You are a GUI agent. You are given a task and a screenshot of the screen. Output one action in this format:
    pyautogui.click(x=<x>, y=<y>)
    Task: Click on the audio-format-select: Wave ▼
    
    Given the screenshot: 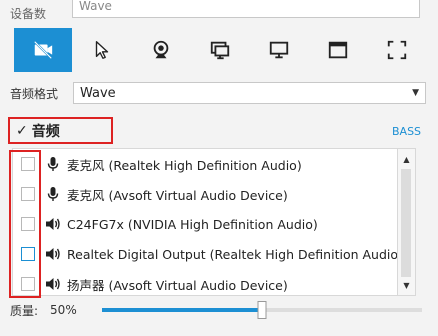 What is the action you would take?
    pyautogui.click(x=249, y=93)
    